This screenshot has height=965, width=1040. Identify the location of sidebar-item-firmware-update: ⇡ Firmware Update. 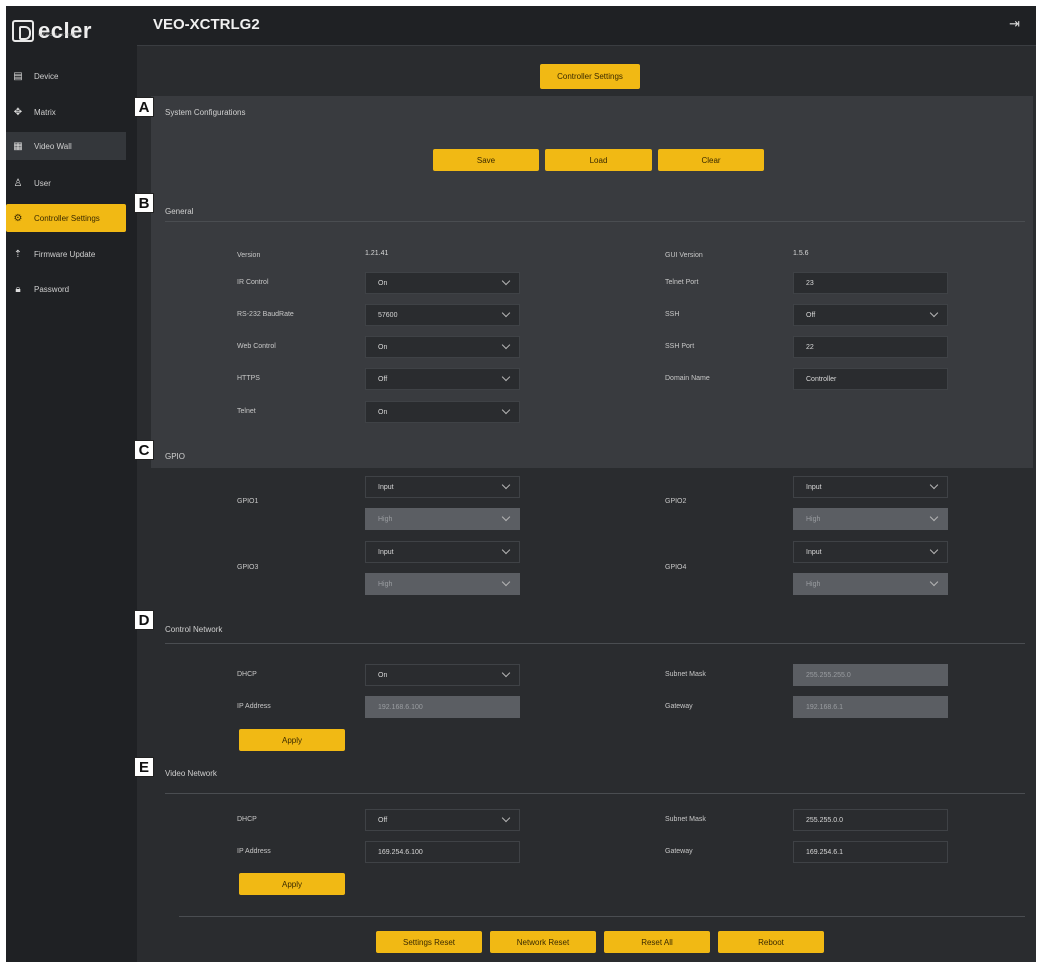
(66, 254).